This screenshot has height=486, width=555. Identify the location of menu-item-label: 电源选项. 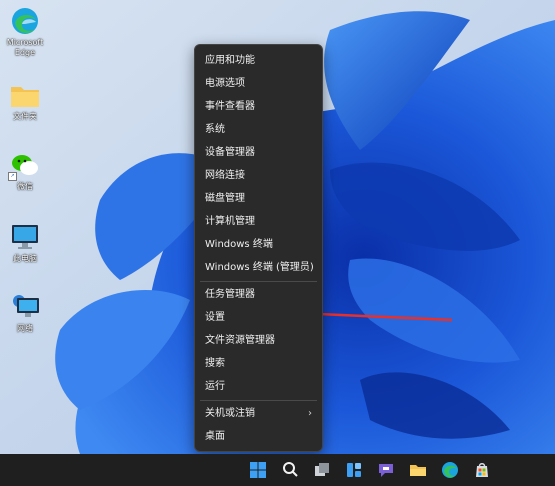
(225, 83).